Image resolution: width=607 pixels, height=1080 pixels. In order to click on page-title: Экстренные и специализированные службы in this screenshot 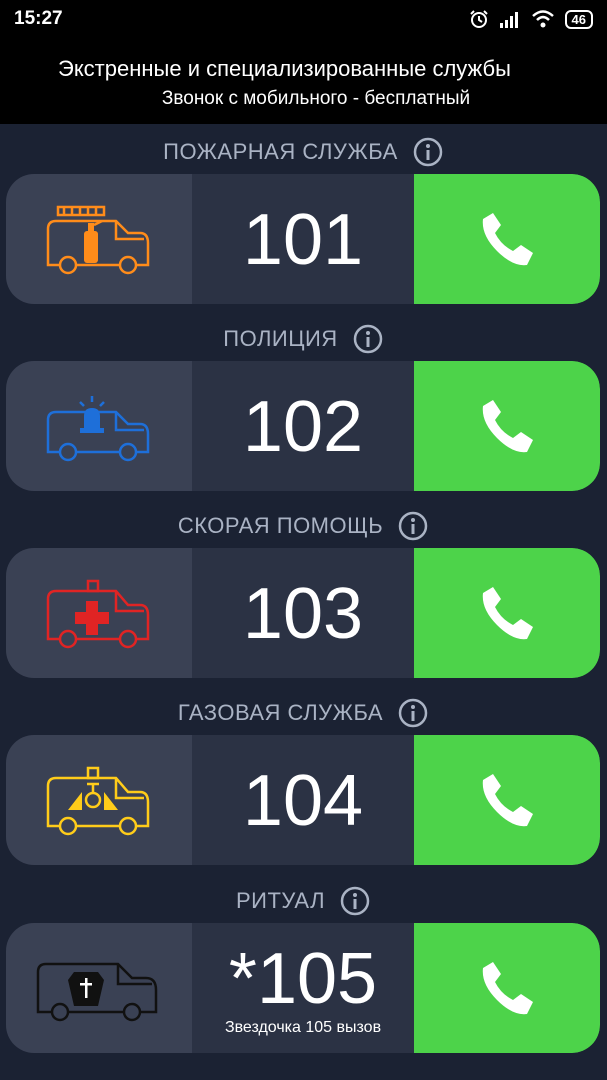, I will do `click(284, 68)`.